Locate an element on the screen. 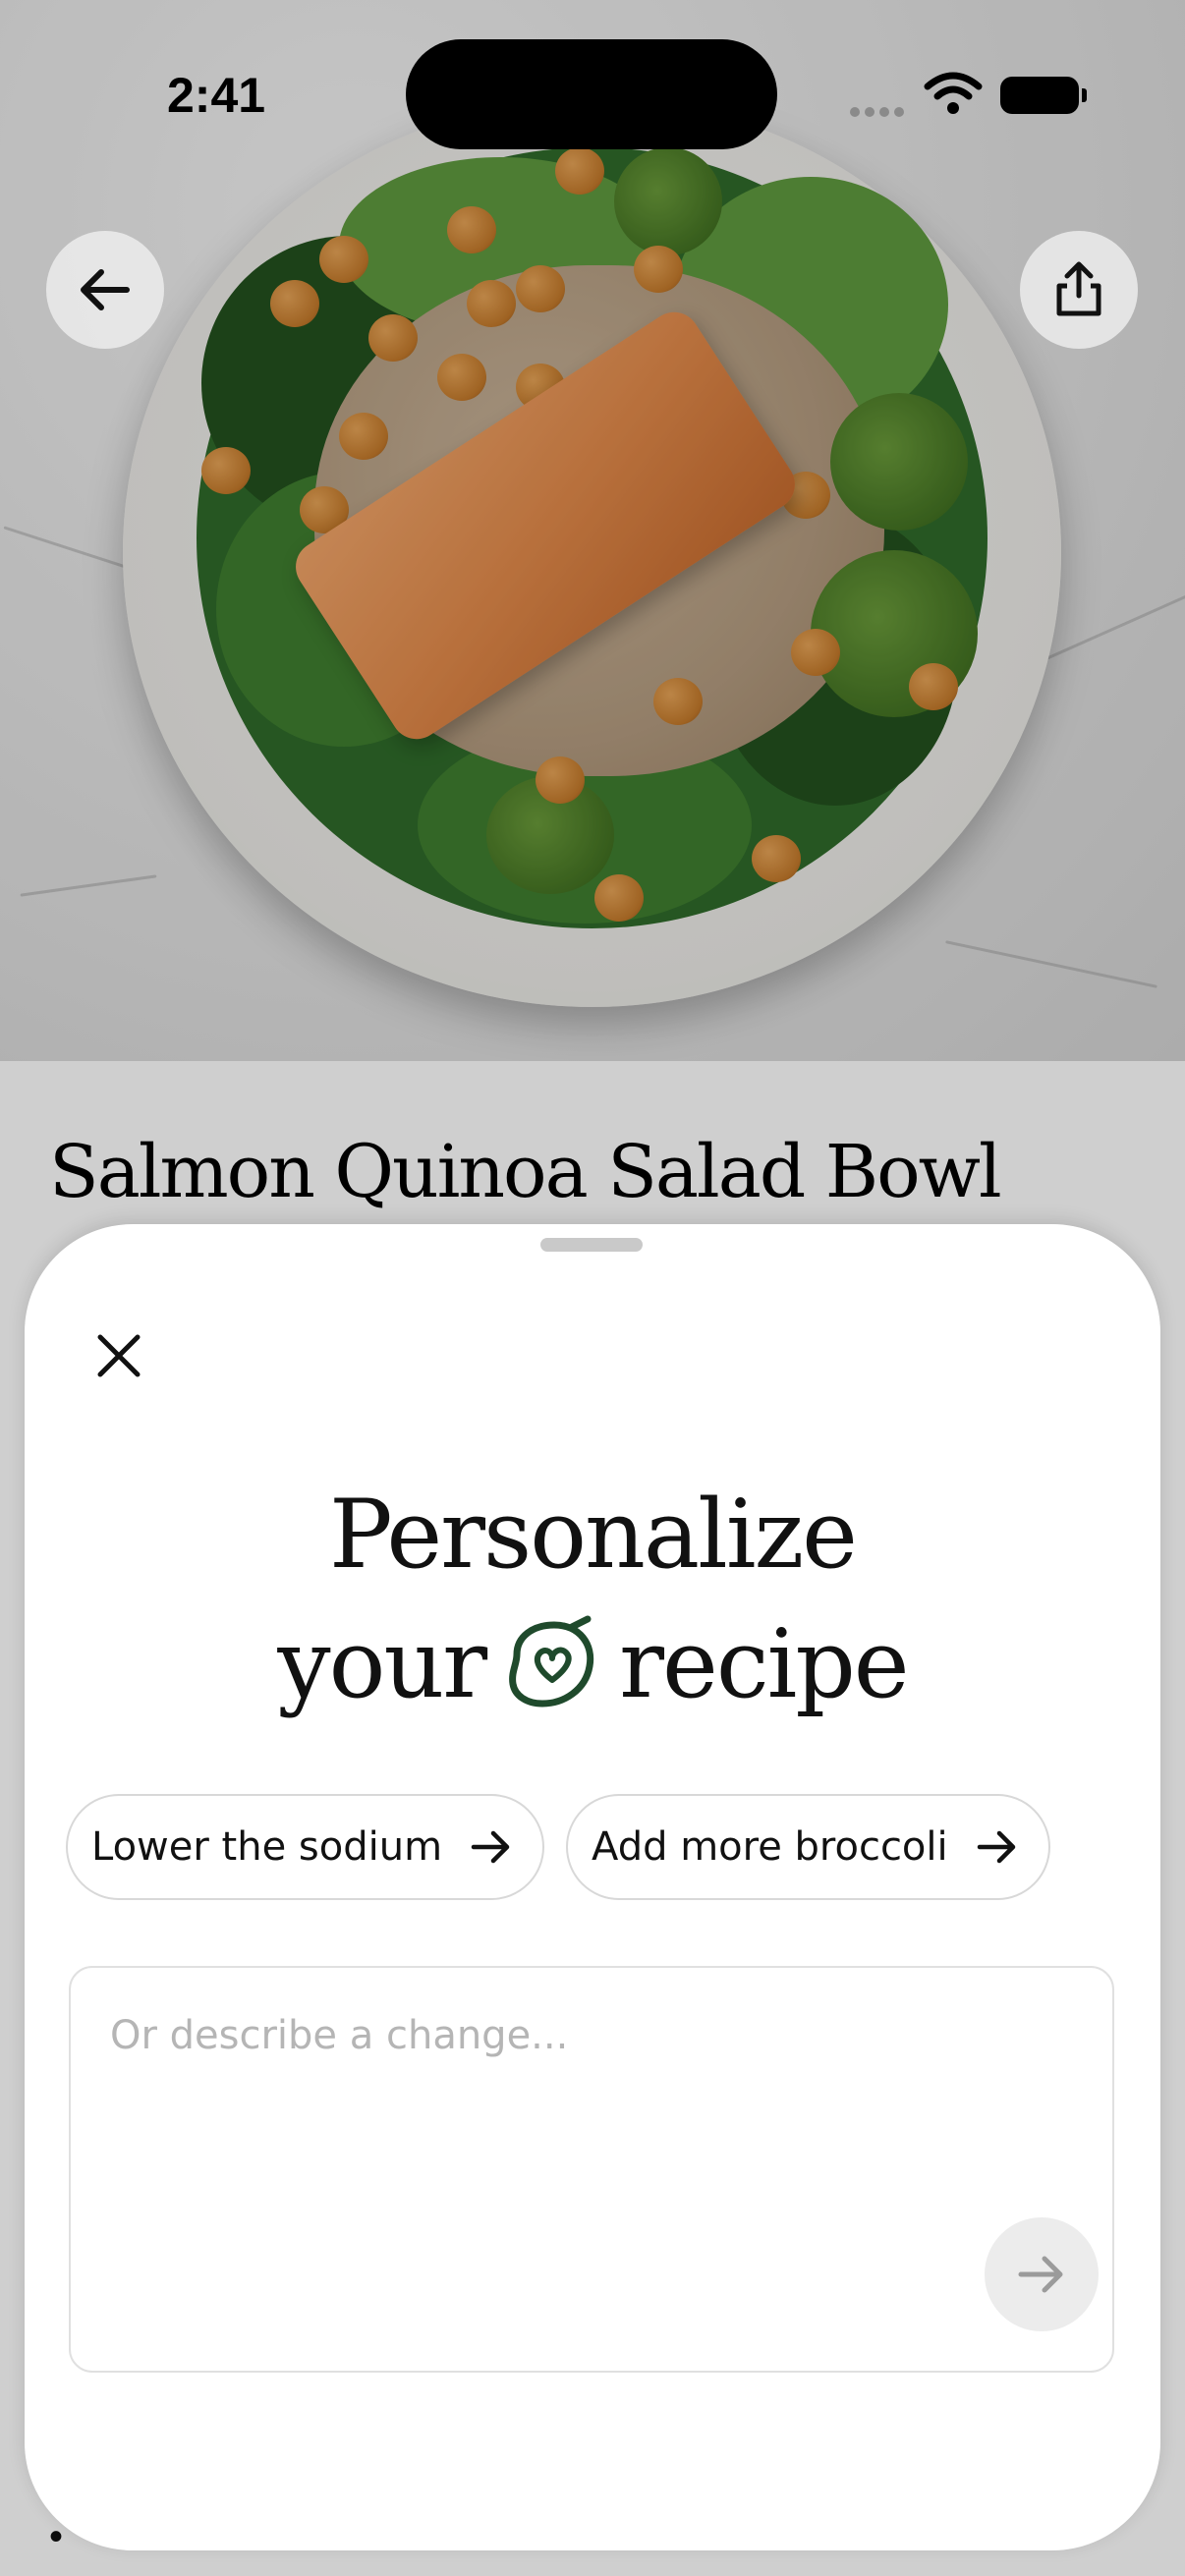  arrow-left-icon is located at coordinates (106, 289).